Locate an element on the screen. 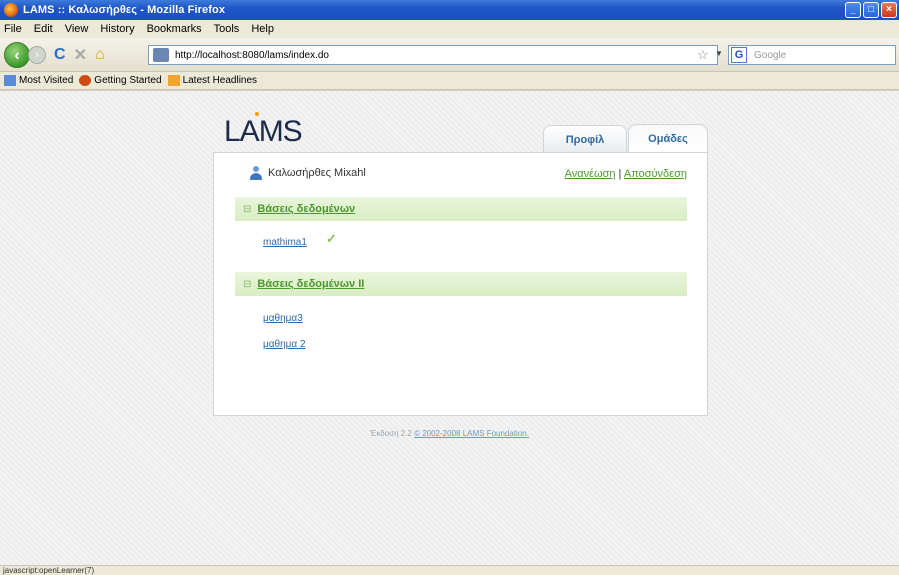 The height and width of the screenshot is (575, 899). user-actions: Ανανέωση | Αποσύνδεση is located at coordinates (626, 174).